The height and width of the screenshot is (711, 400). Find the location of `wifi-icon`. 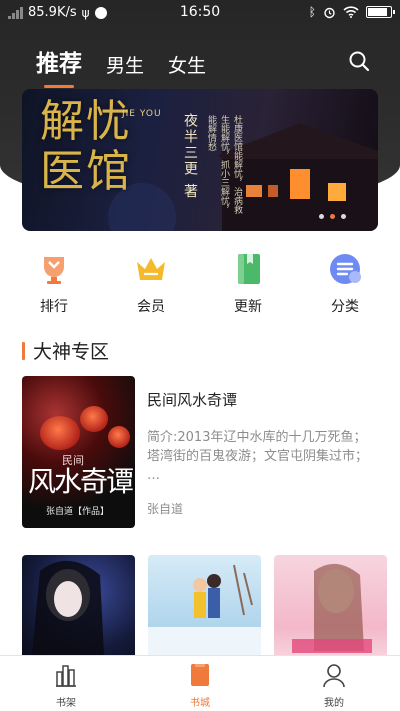

wifi-icon is located at coordinates (351, 12).